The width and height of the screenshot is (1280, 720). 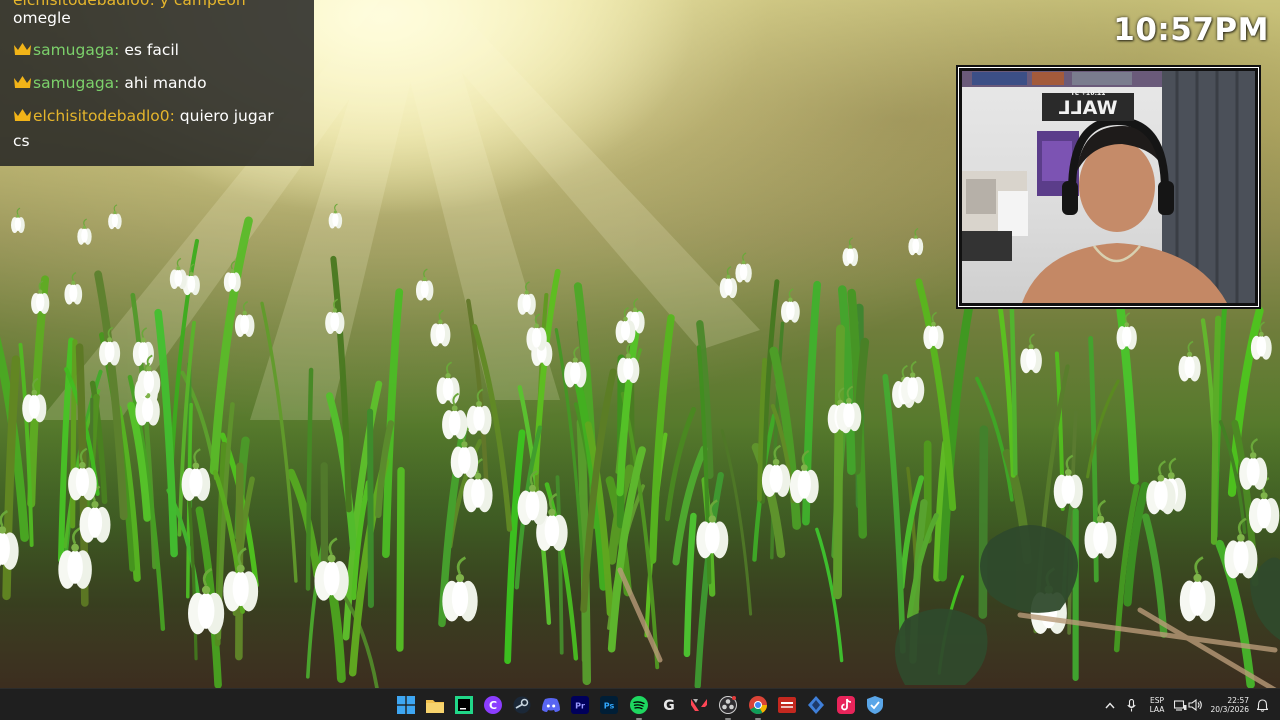 I want to click on chat-message: samugaga: ahi mando, so click(x=158, y=83).